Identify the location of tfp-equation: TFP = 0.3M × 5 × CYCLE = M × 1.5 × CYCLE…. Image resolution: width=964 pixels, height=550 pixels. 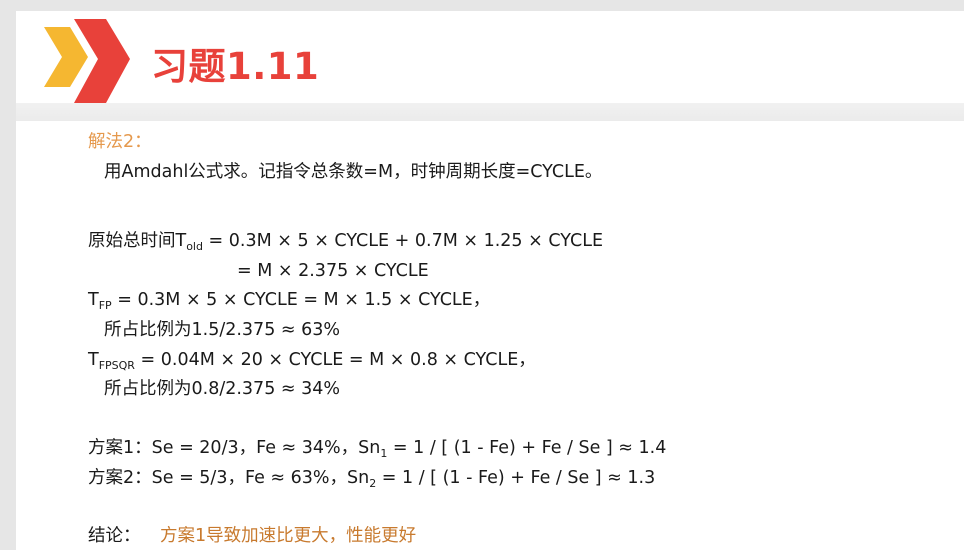
(289, 300).